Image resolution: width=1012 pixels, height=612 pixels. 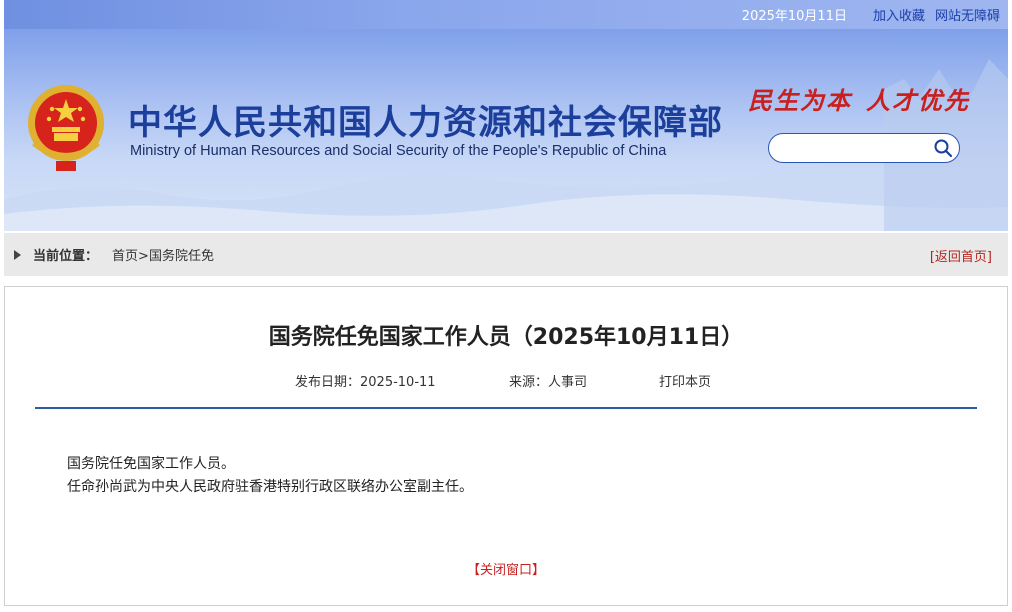 What do you see at coordinates (506, 408) in the screenshot?
I see `title-divider` at bounding box center [506, 408].